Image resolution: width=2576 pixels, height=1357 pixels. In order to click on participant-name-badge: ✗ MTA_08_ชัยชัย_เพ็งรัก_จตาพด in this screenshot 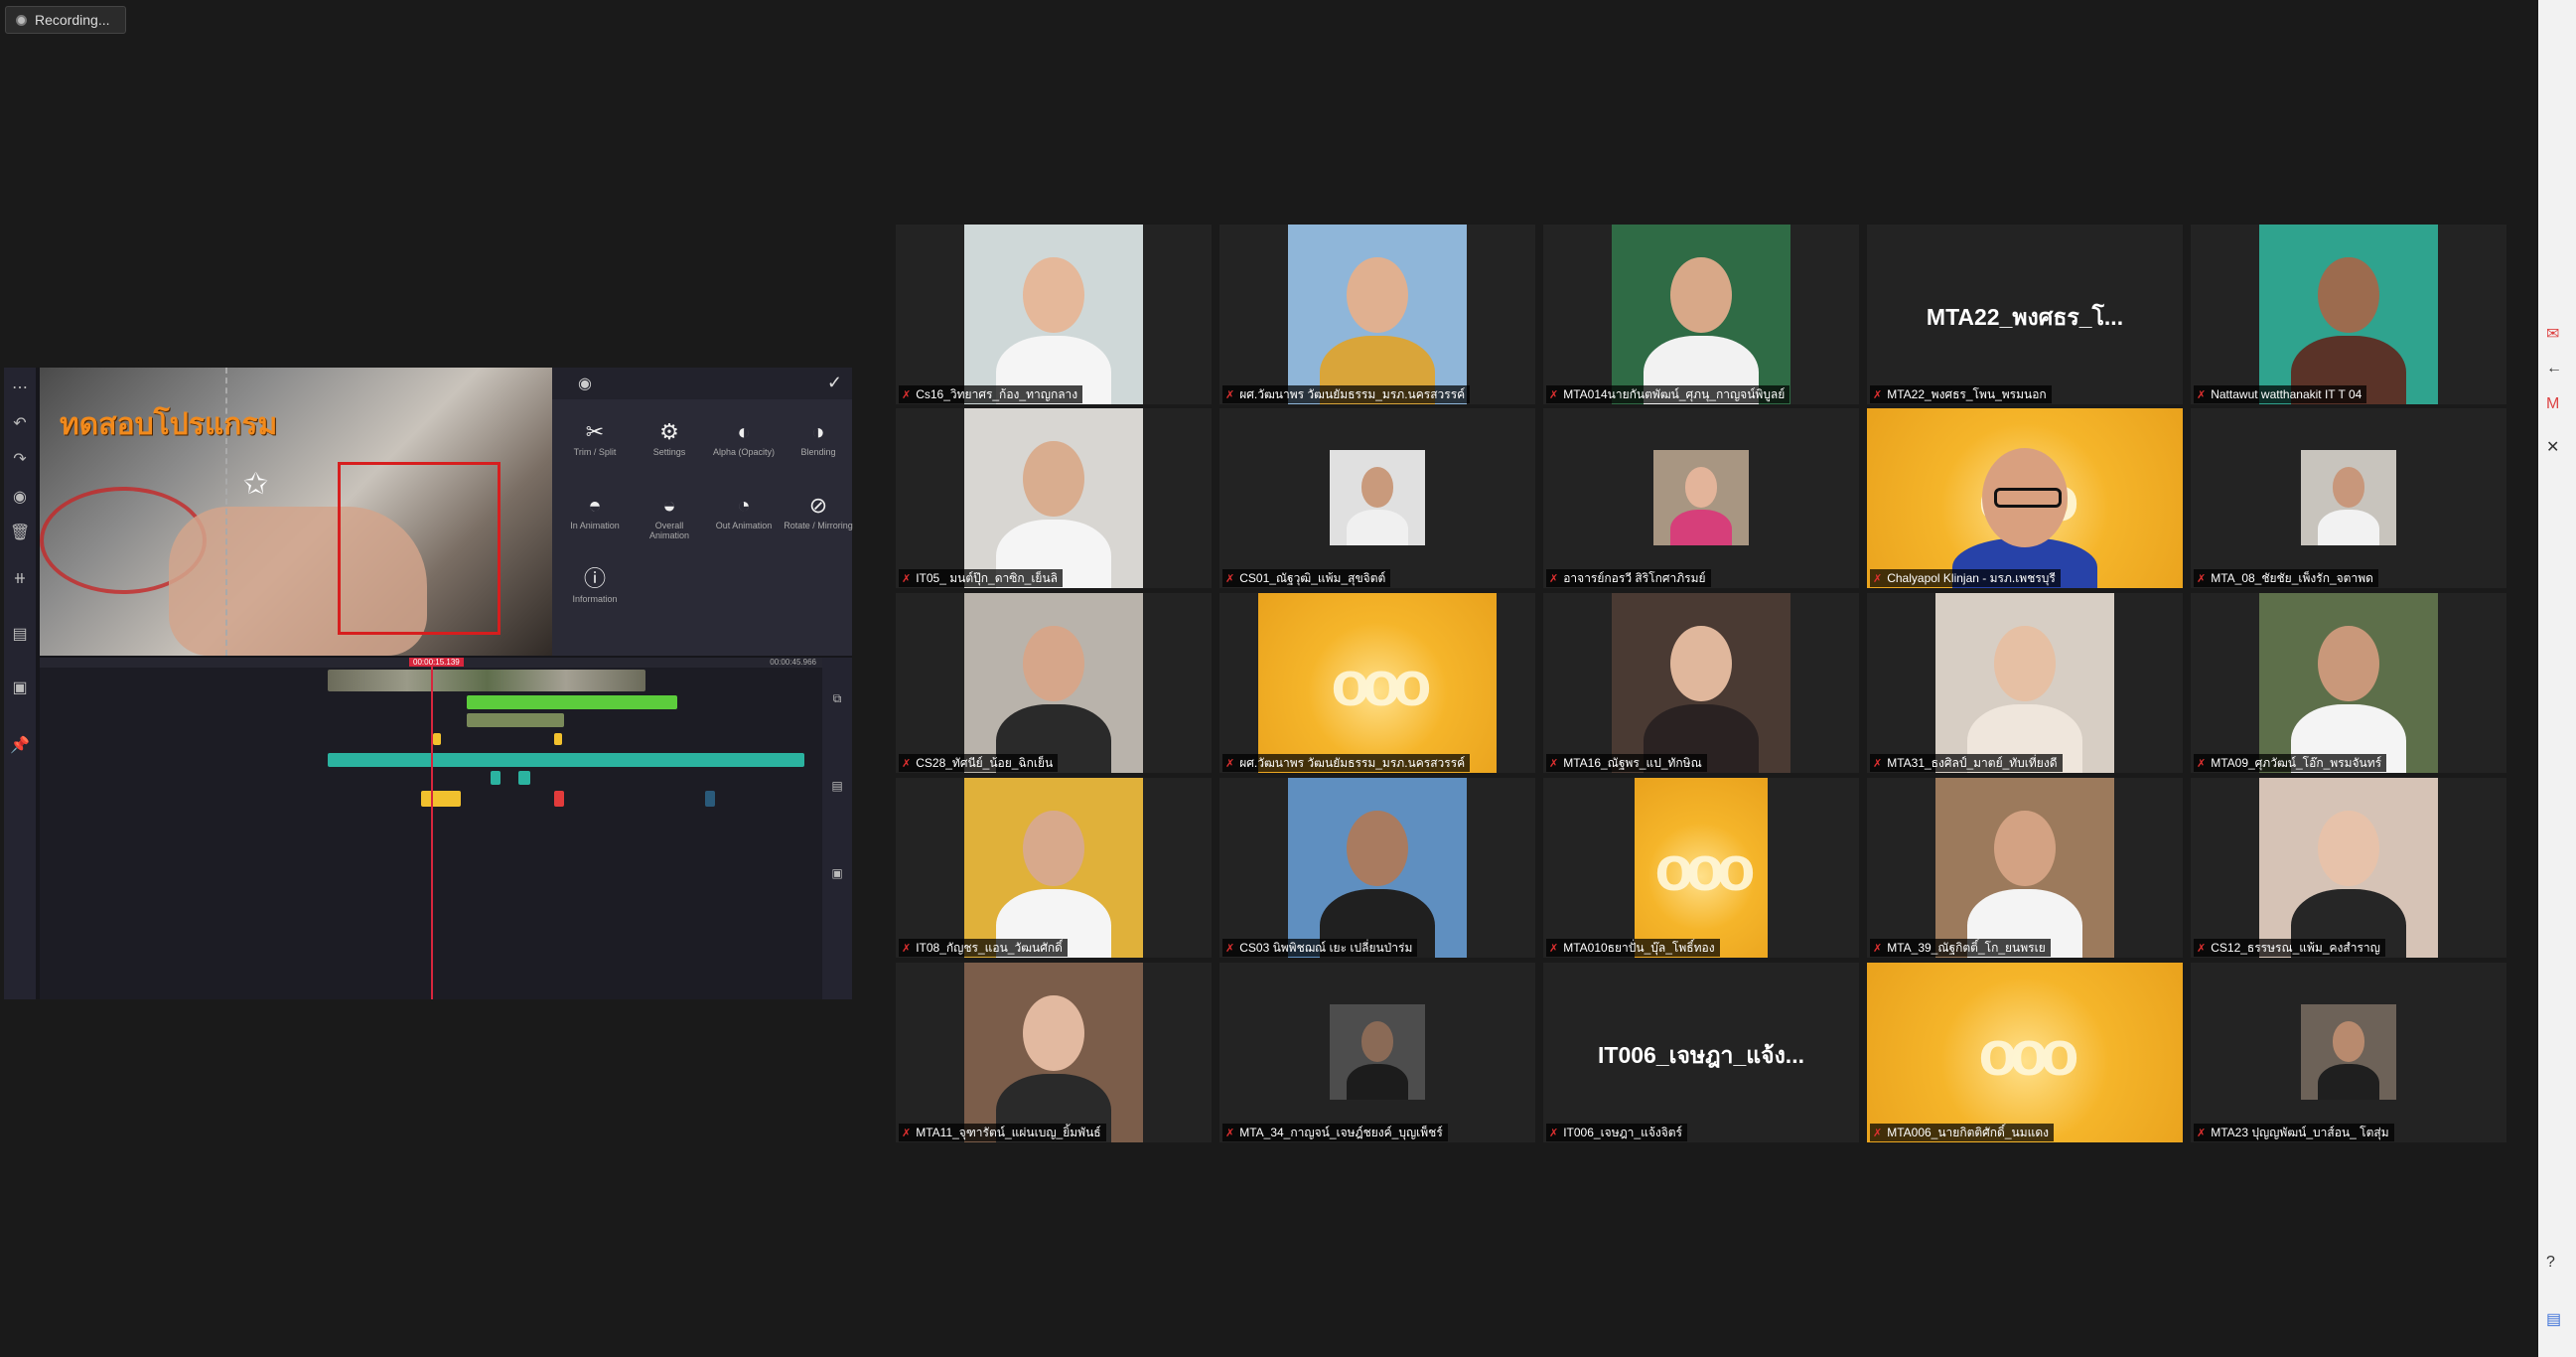, I will do `click(2286, 578)`.